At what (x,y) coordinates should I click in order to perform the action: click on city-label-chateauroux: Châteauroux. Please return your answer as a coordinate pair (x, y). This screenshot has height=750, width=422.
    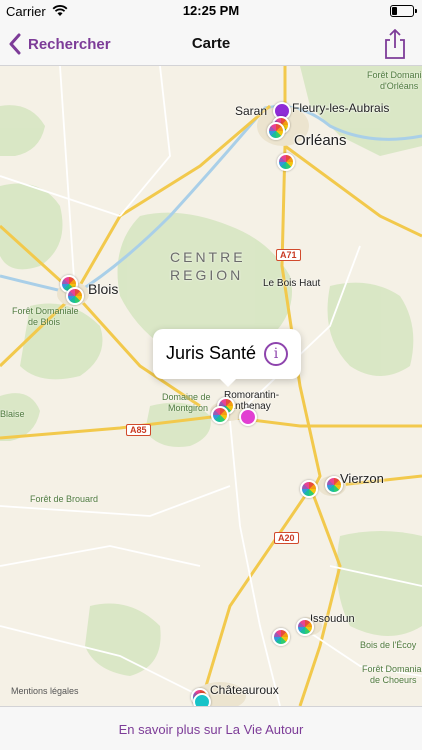
    Looking at the image, I should click on (244, 690).